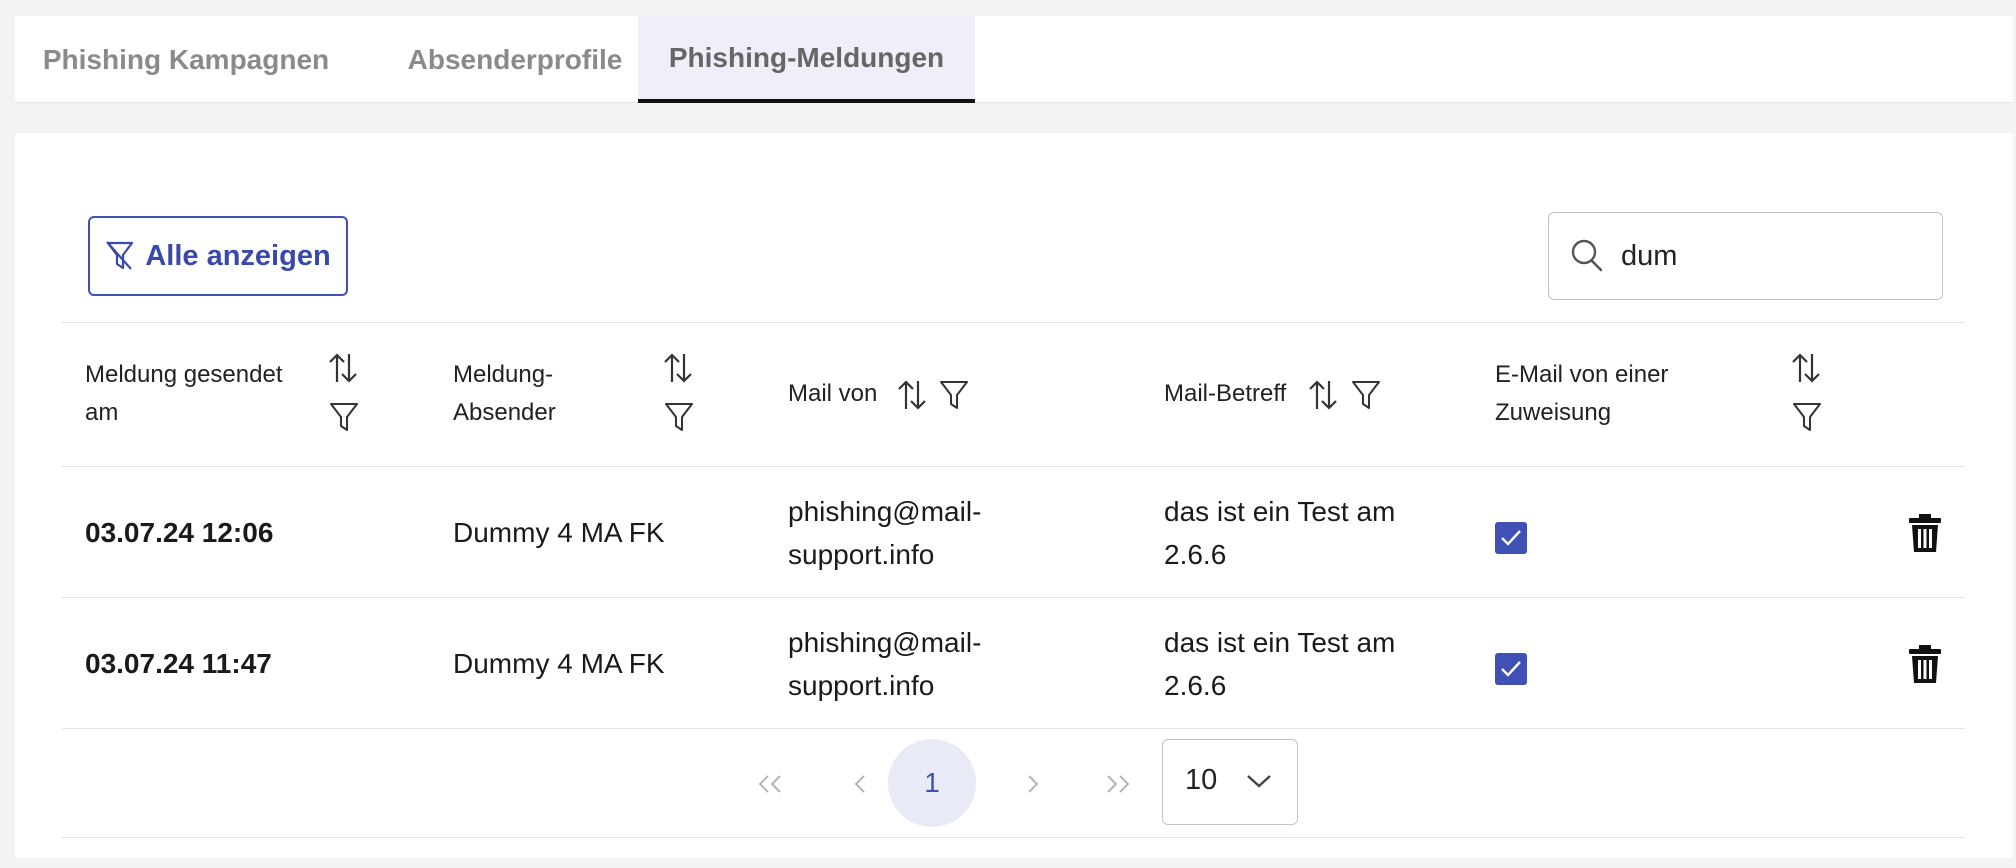 The width and height of the screenshot is (2016, 868). I want to click on cell-sent-at: 03.07.24 11:47, so click(178, 663).